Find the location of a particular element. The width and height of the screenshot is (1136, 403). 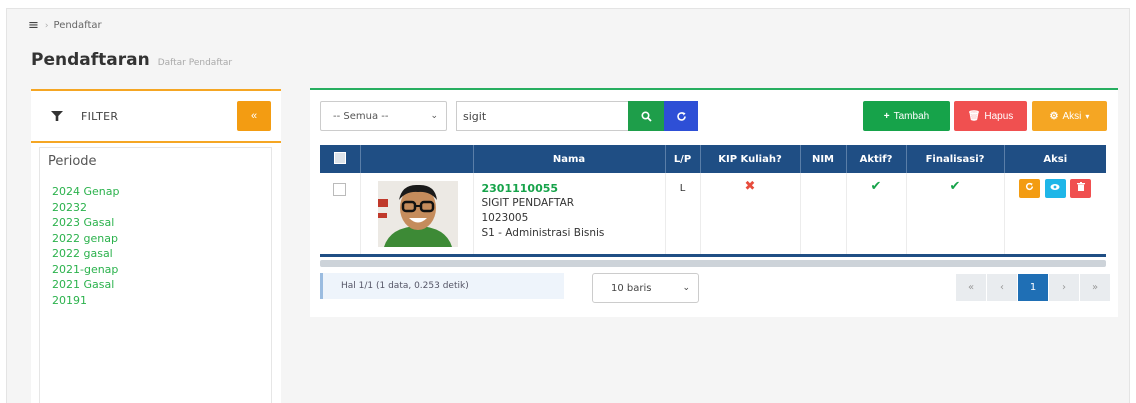

prev-page-button: ‹ is located at coordinates (1002, 287).